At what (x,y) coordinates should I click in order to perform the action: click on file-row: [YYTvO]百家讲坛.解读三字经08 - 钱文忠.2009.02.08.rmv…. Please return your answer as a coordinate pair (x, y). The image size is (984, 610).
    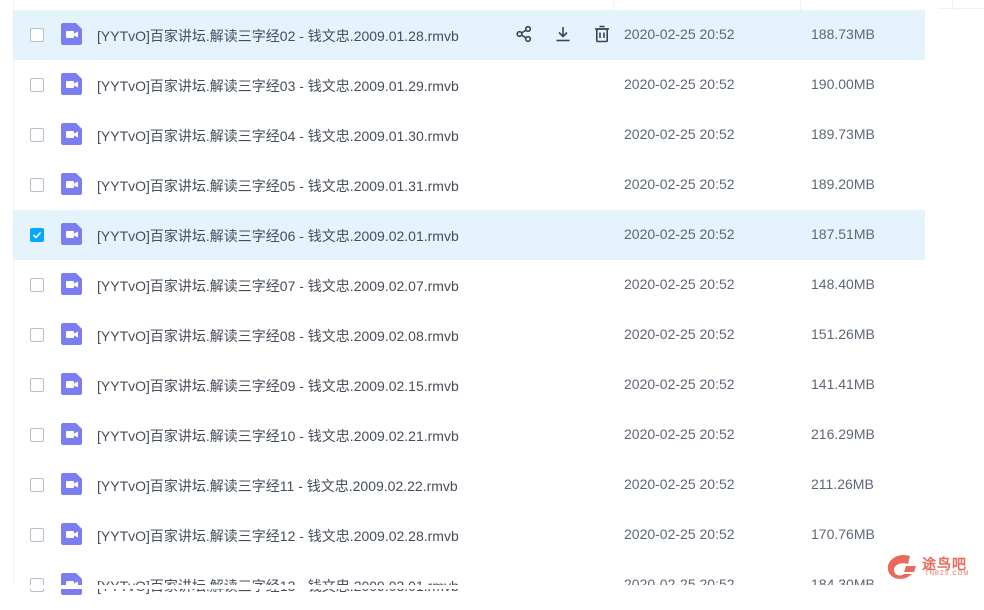
    Looking at the image, I should click on (469, 335).